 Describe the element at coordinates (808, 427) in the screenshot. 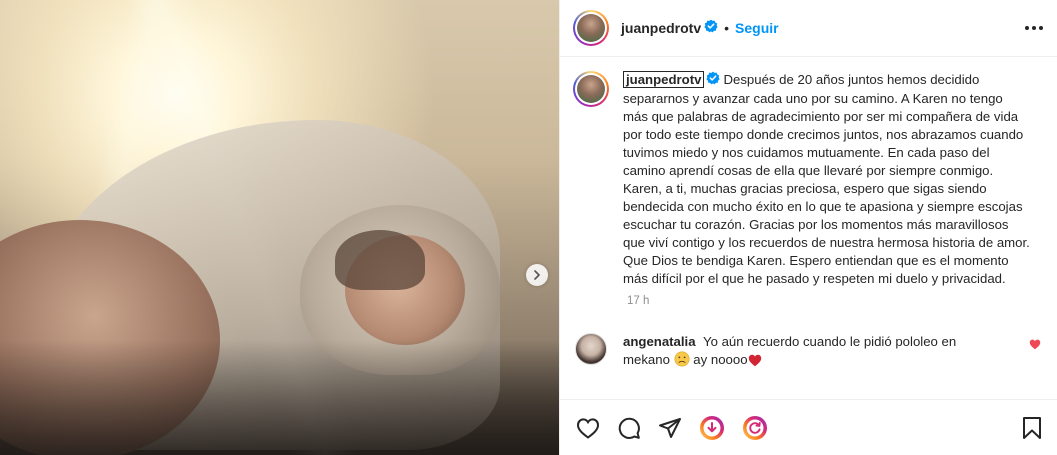

I see `action-bar` at that location.